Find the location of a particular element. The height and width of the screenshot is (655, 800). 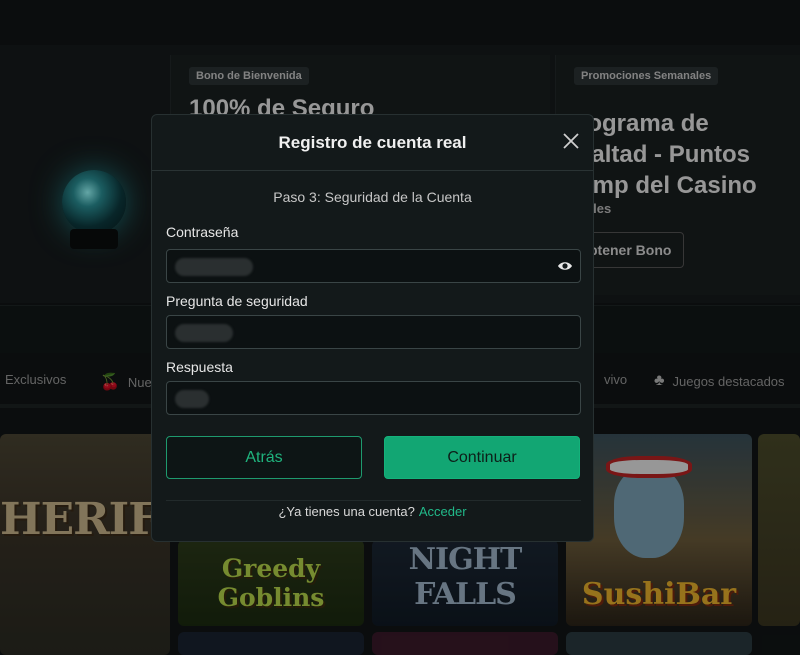

answer-field is located at coordinates (373, 398).